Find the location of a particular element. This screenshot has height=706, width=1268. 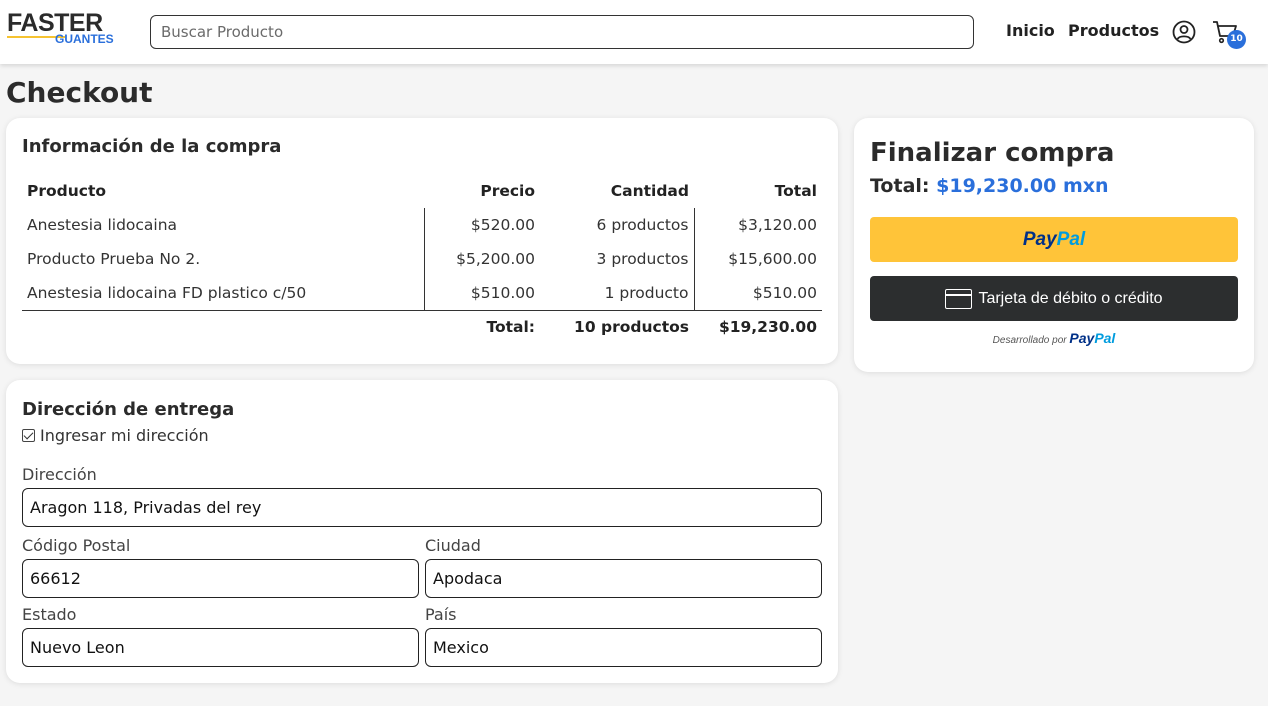

cell-total: $3,120.00 is located at coordinates (757, 225).